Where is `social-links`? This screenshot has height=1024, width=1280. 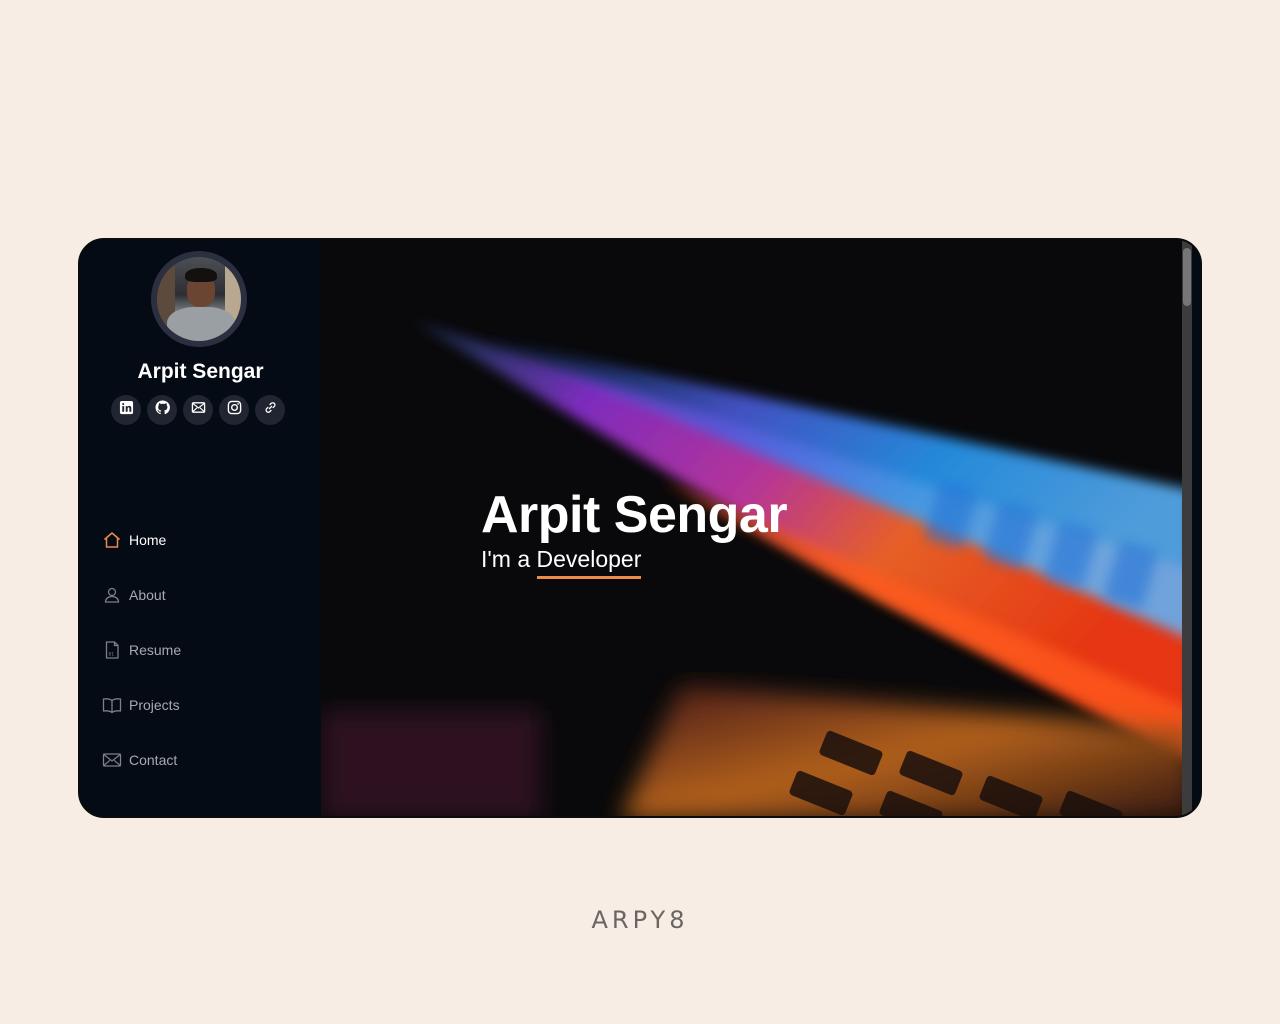 social-links is located at coordinates (198, 410).